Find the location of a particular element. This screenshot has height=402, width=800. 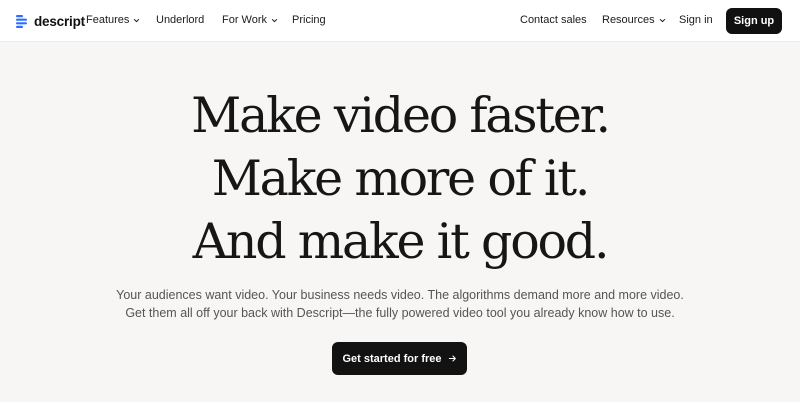

sign-in-label: Sign in is located at coordinates (696, 20).